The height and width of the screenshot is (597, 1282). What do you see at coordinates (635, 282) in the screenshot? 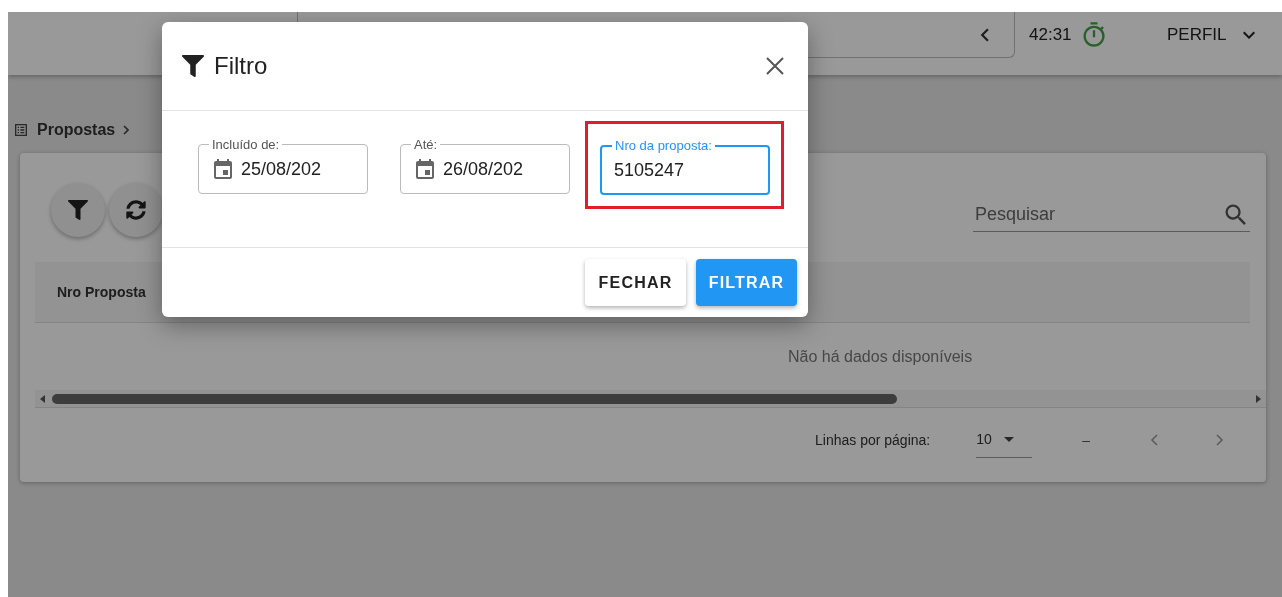
I see `close-dialog-button: FECHAR` at bounding box center [635, 282].